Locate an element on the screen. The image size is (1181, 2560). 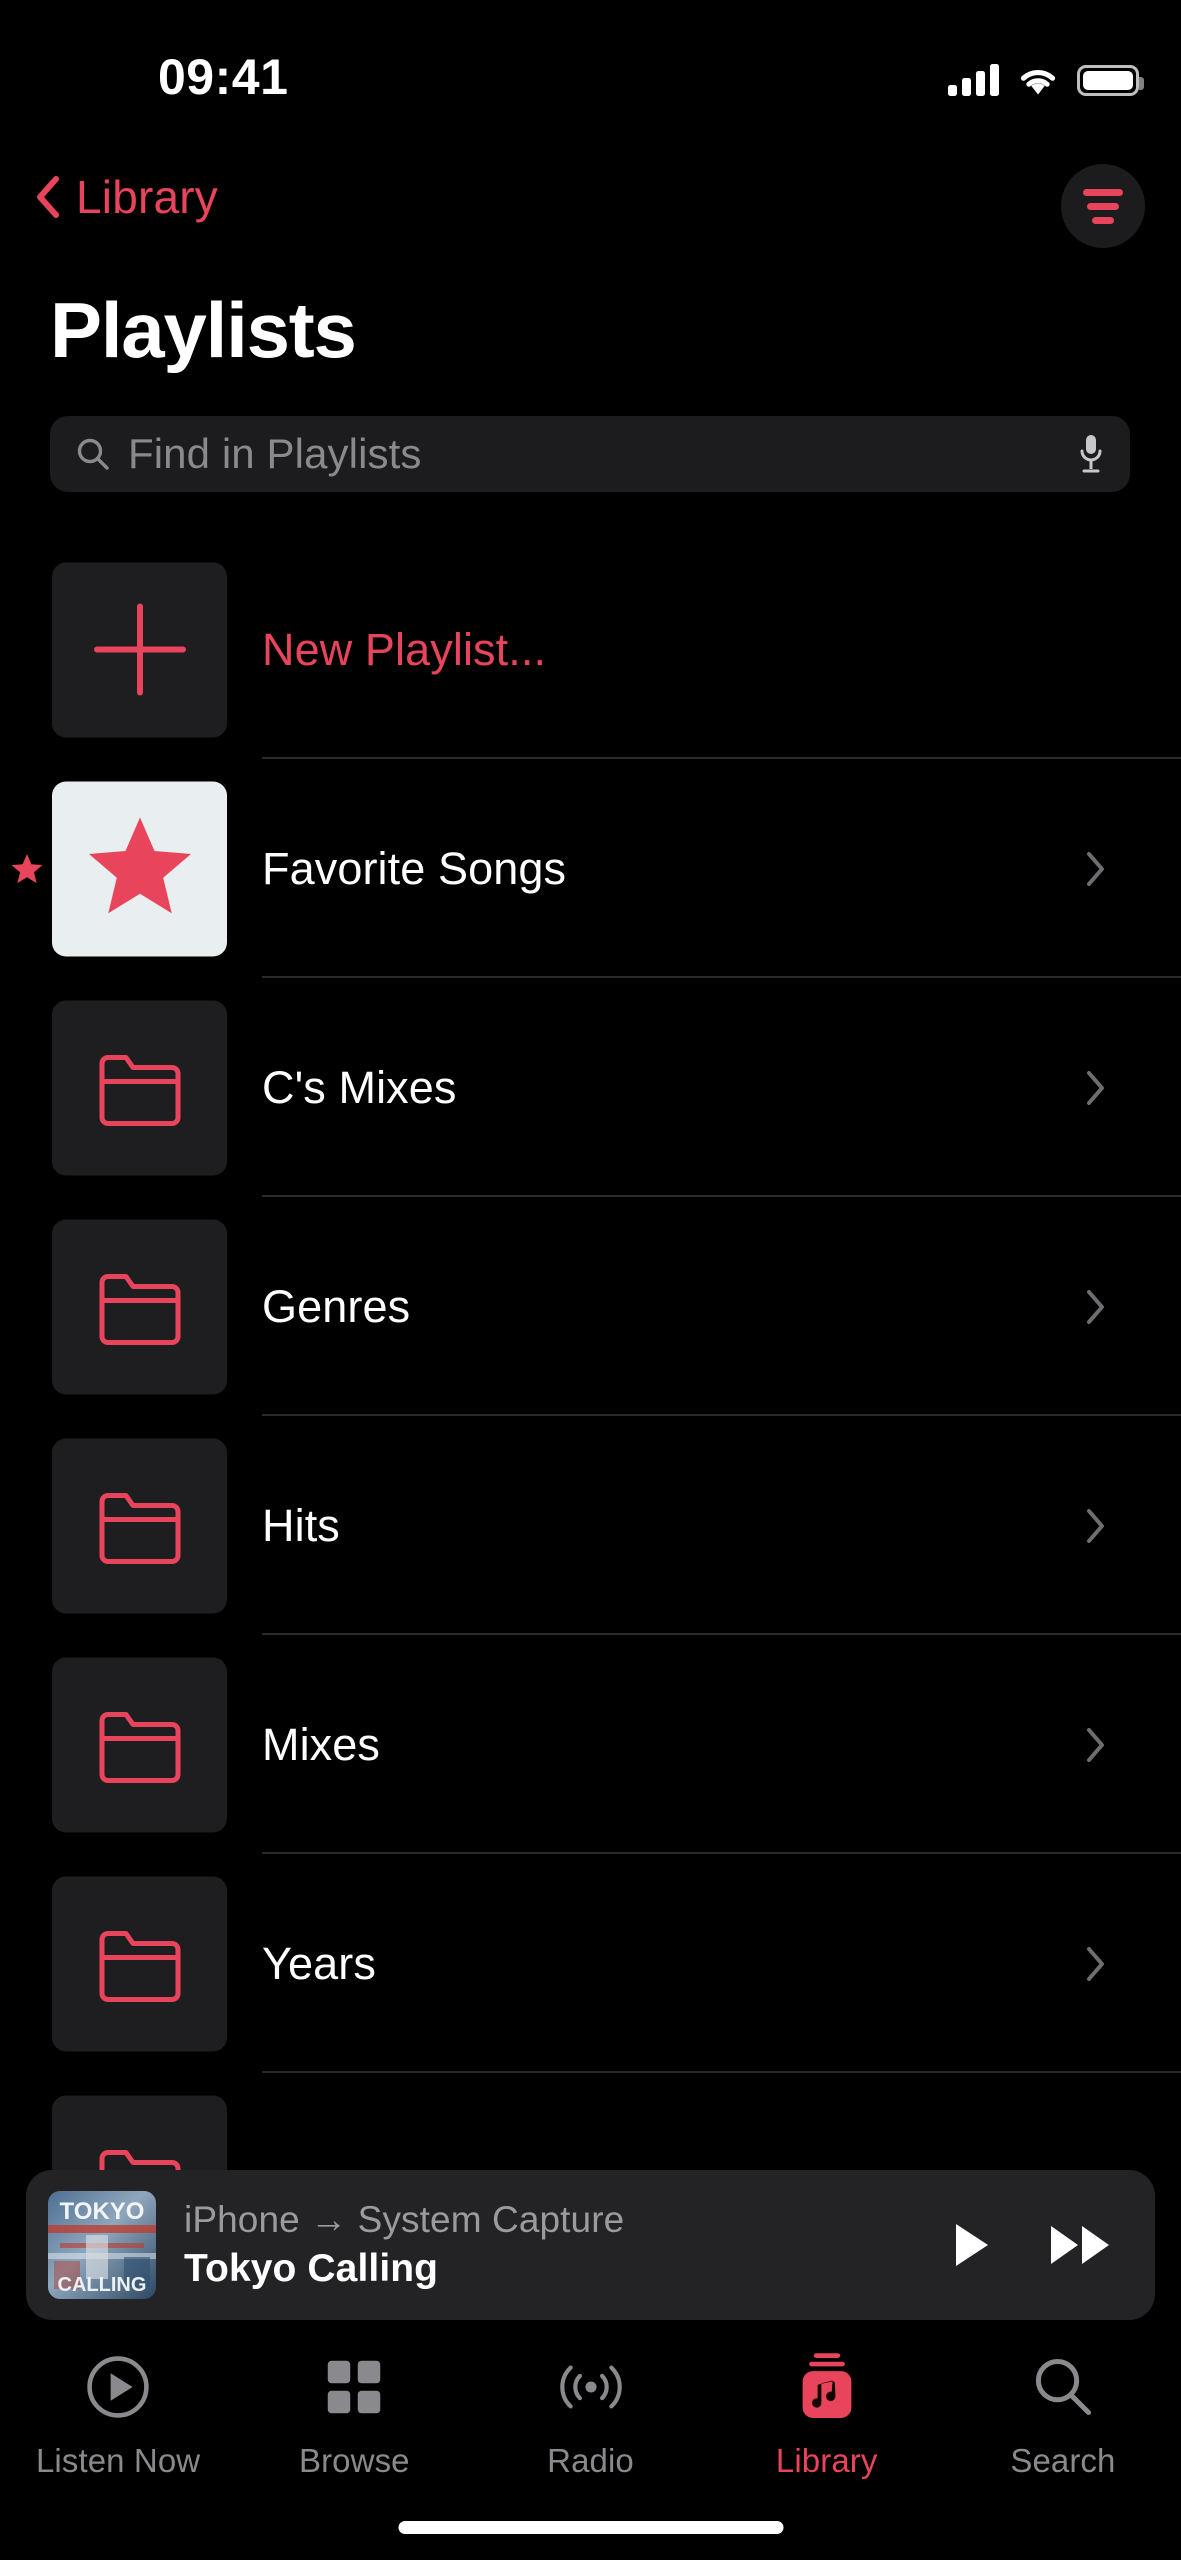
status-bar-indicators is located at coordinates (1046, 74).